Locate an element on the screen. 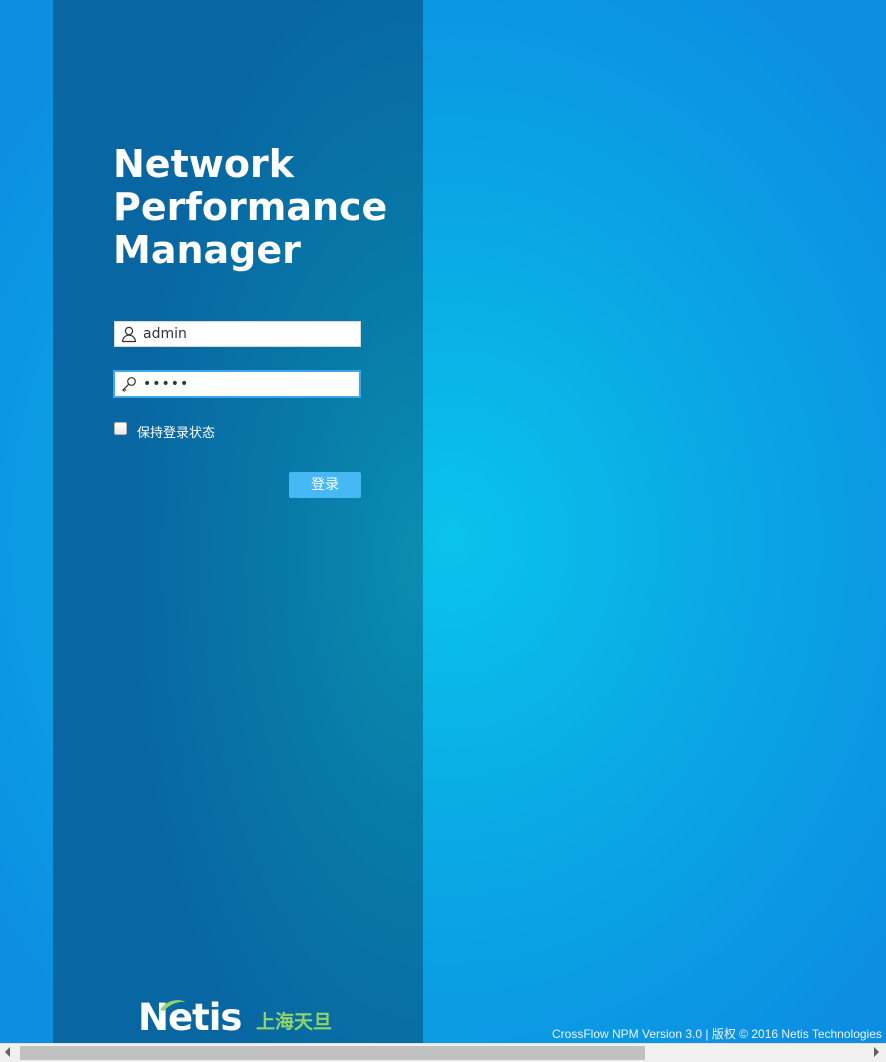 This screenshot has height=1062, width=886. app-title-line: Manager is located at coordinates (207, 250).